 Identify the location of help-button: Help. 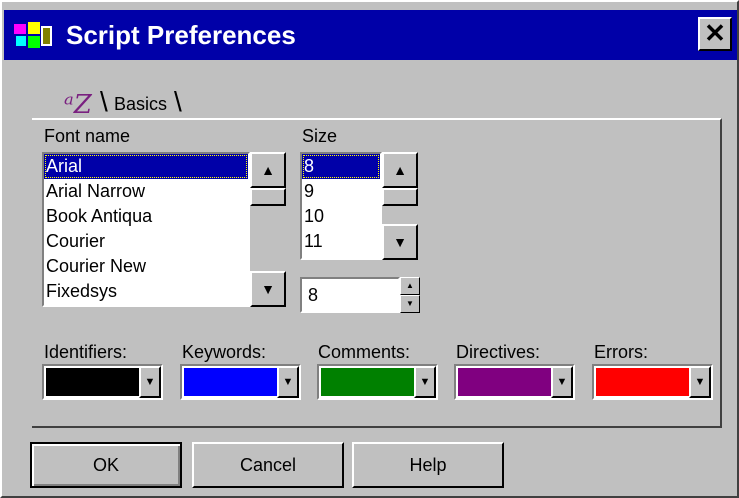
(428, 465).